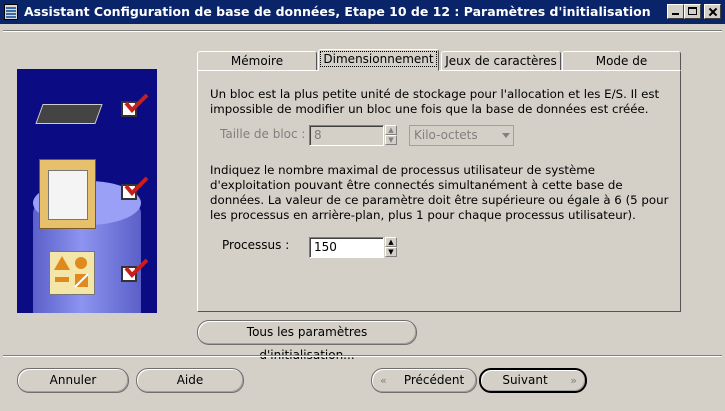 This screenshot has height=411, width=725. What do you see at coordinates (362, 356) in the screenshot?
I see `bottom-divider` at bounding box center [362, 356].